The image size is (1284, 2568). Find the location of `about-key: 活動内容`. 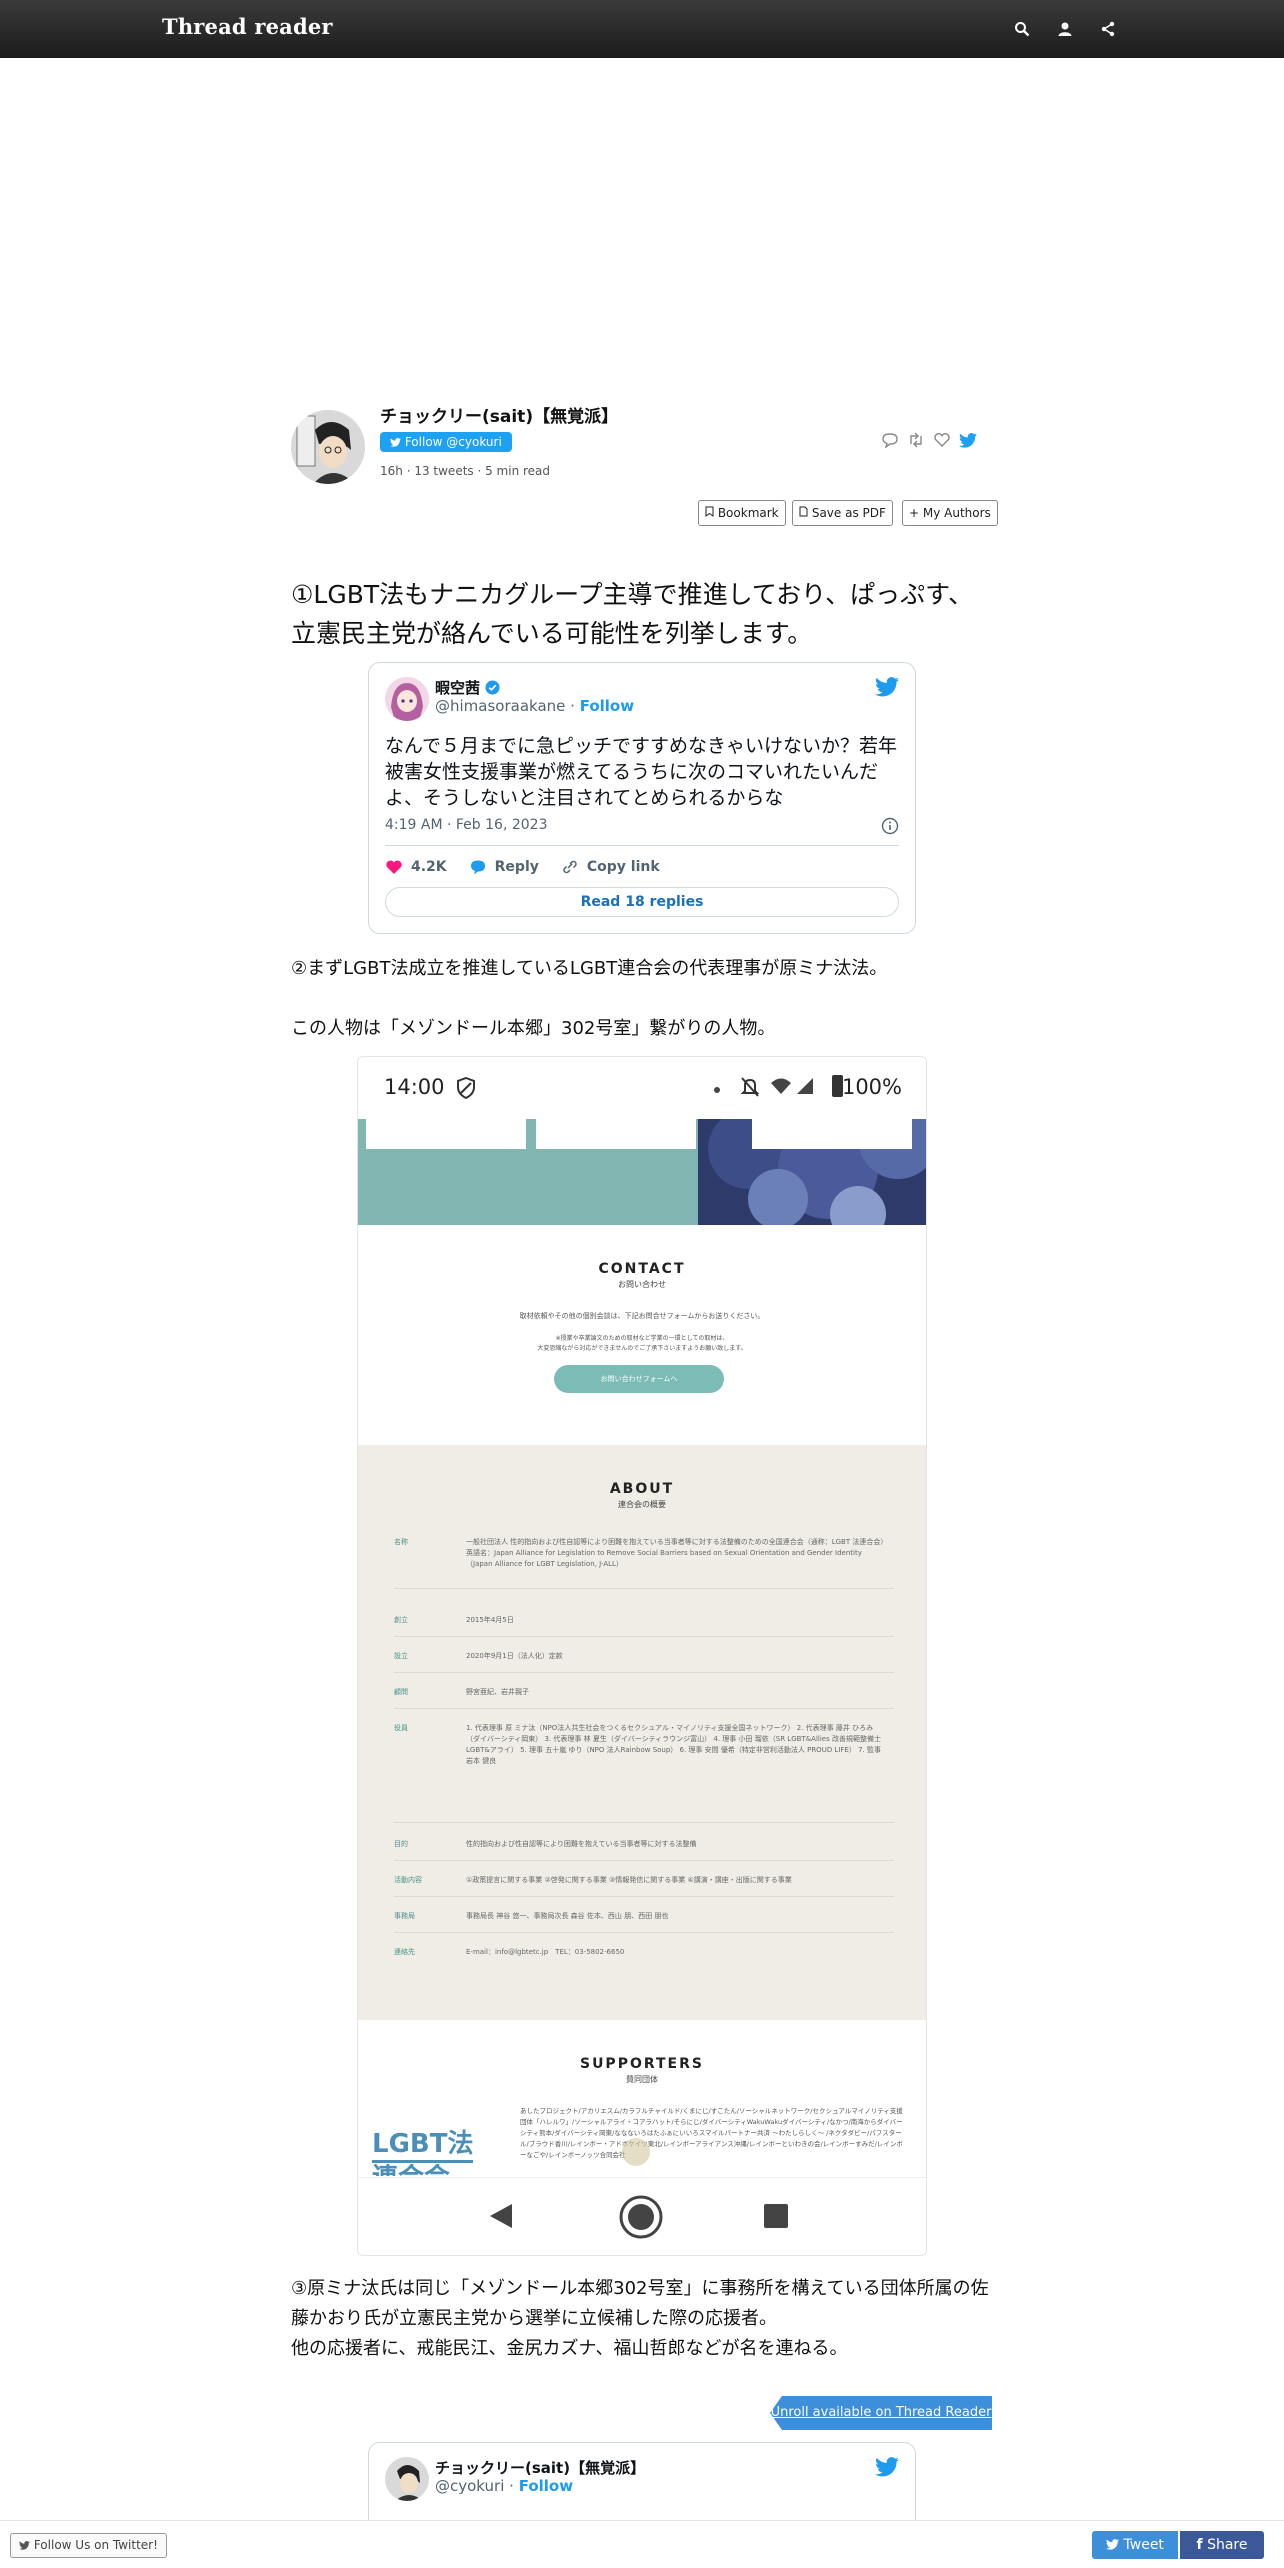

about-key: 活動内容 is located at coordinates (408, 1880).